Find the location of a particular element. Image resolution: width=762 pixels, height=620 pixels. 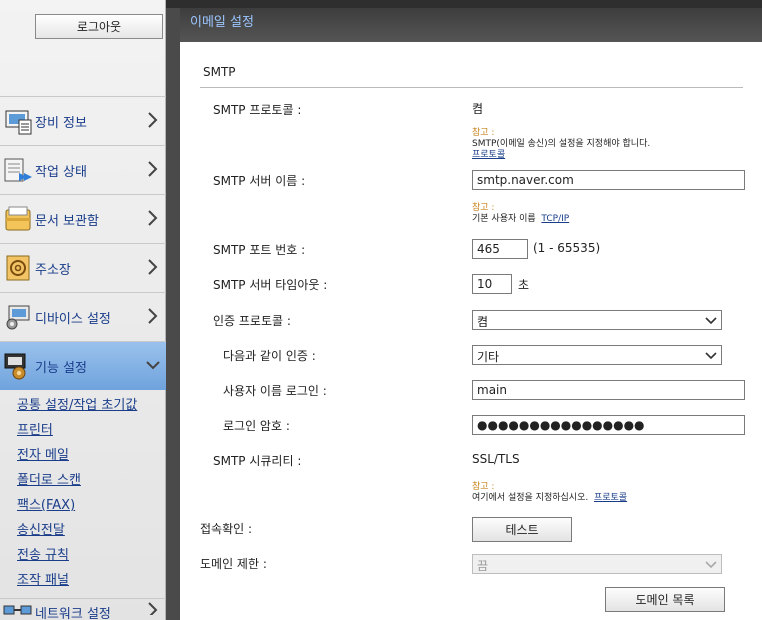

smtp-protocol-value: 켬 is located at coordinates (478, 109).